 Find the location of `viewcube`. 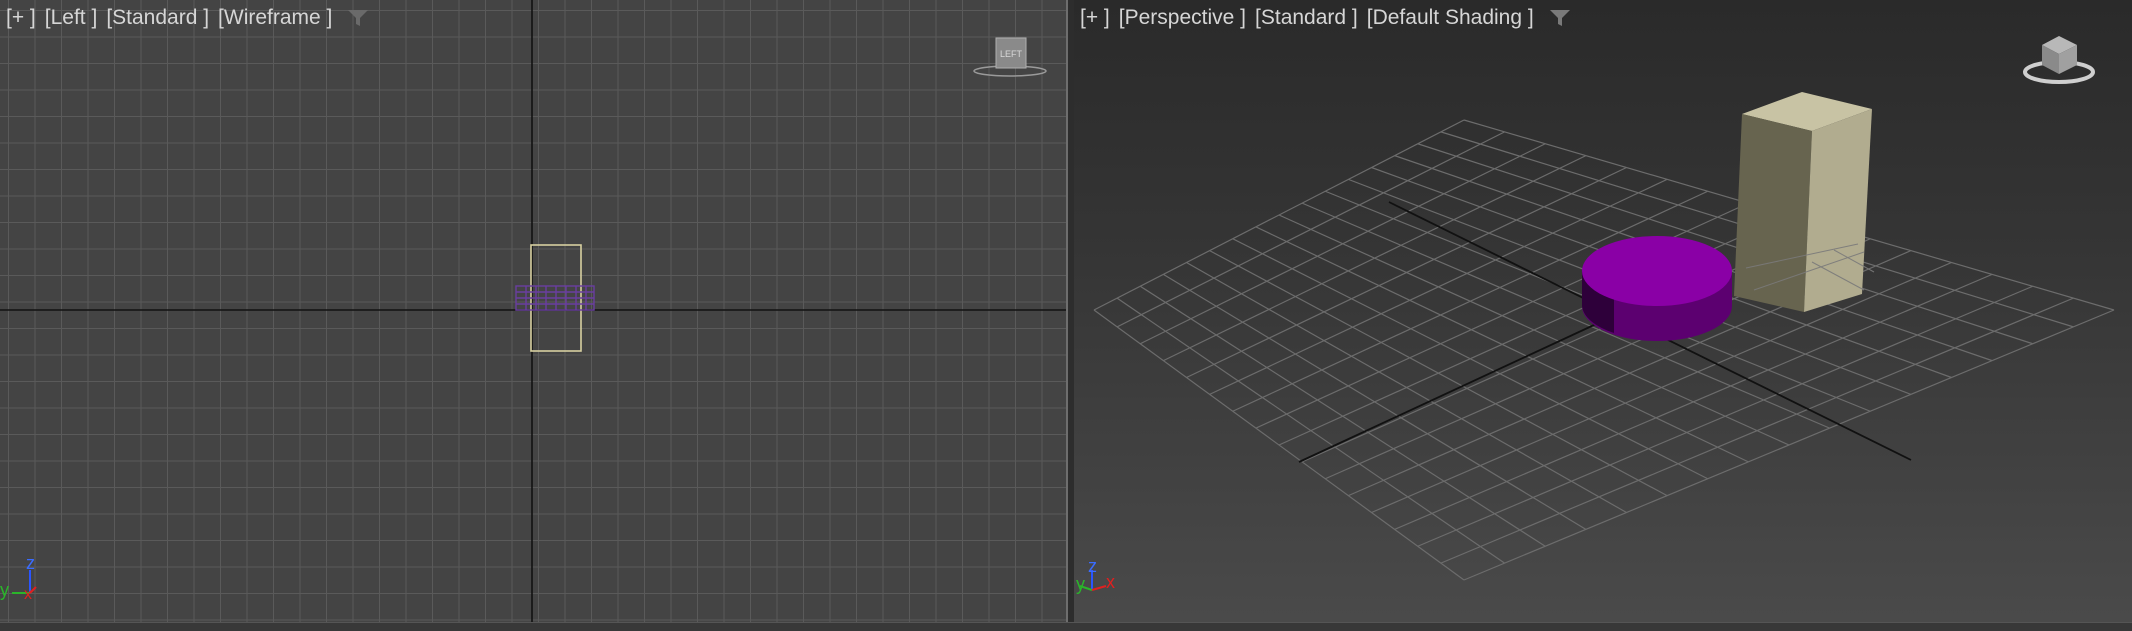

viewcube is located at coordinates (2059, 60).